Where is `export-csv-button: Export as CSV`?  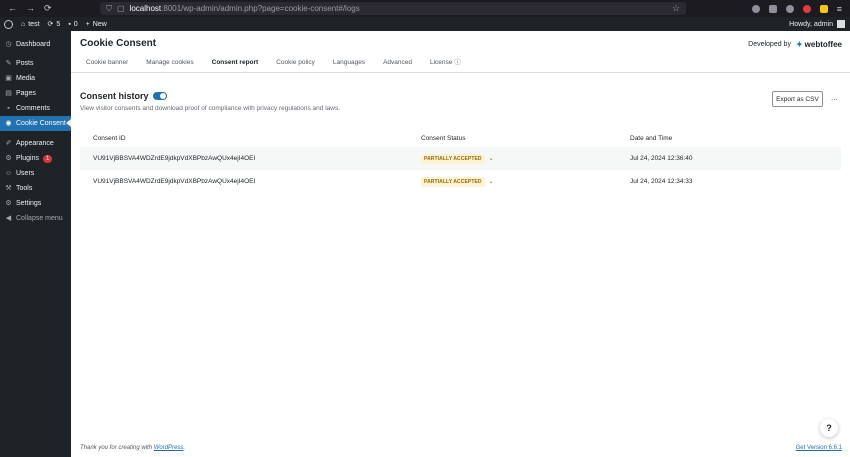
export-csv-button: Export as CSV is located at coordinates (797, 99).